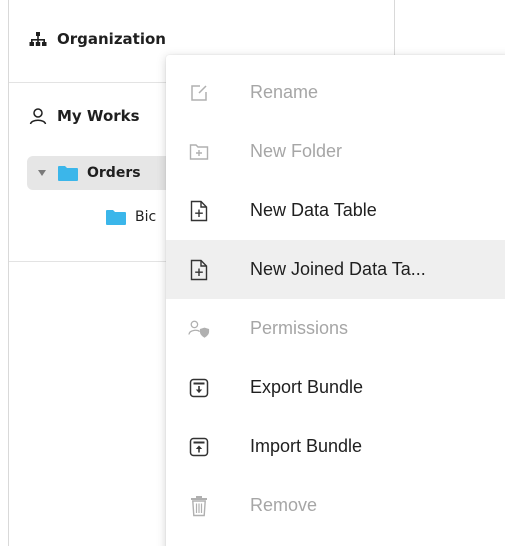 The image size is (505, 546). What do you see at coordinates (38, 39) in the screenshot?
I see `org-hierarchy-icon` at bounding box center [38, 39].